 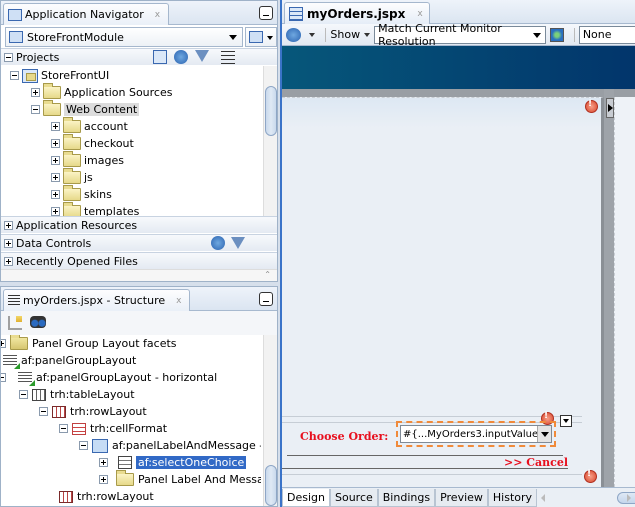 What do you see at coordinates (624, 292) in the screenshot?
I see `right-pane` at bounding box center [624, 292].